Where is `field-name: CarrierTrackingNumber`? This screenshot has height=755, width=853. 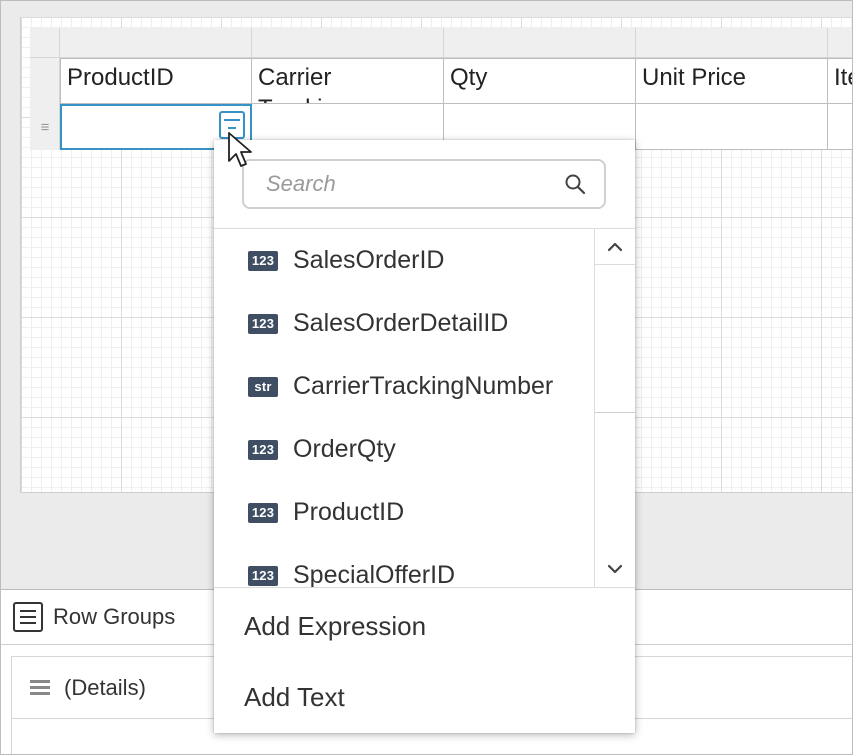
field-name: CarrierTrackingNumber is located at coordinates (423, 386).